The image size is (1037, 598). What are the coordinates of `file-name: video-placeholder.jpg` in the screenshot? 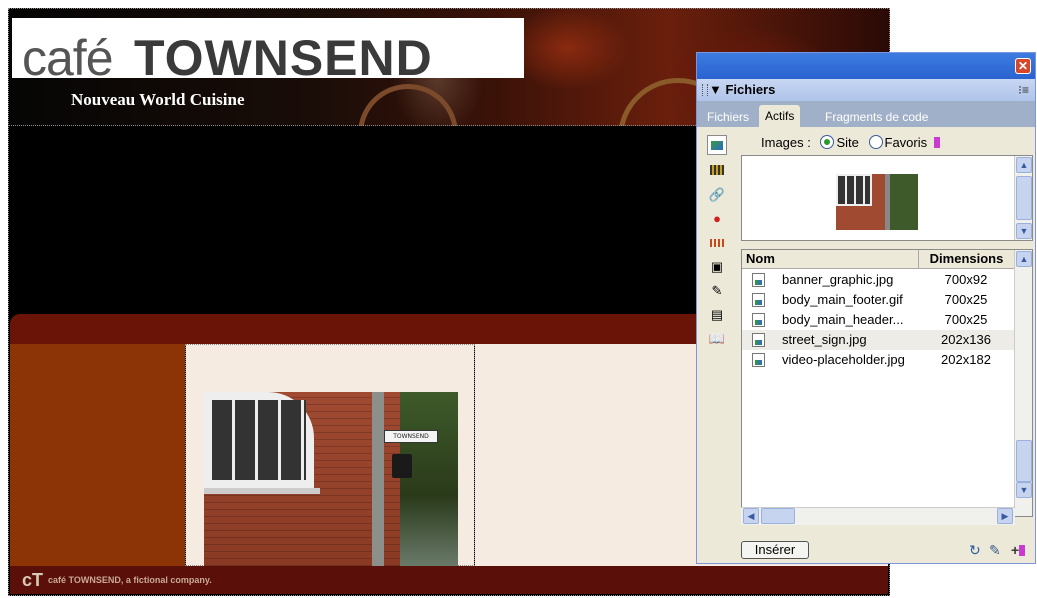 It's located at (843, 359).